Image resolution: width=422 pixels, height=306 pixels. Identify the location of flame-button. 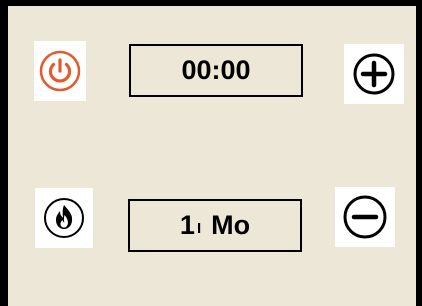
(64, 218).